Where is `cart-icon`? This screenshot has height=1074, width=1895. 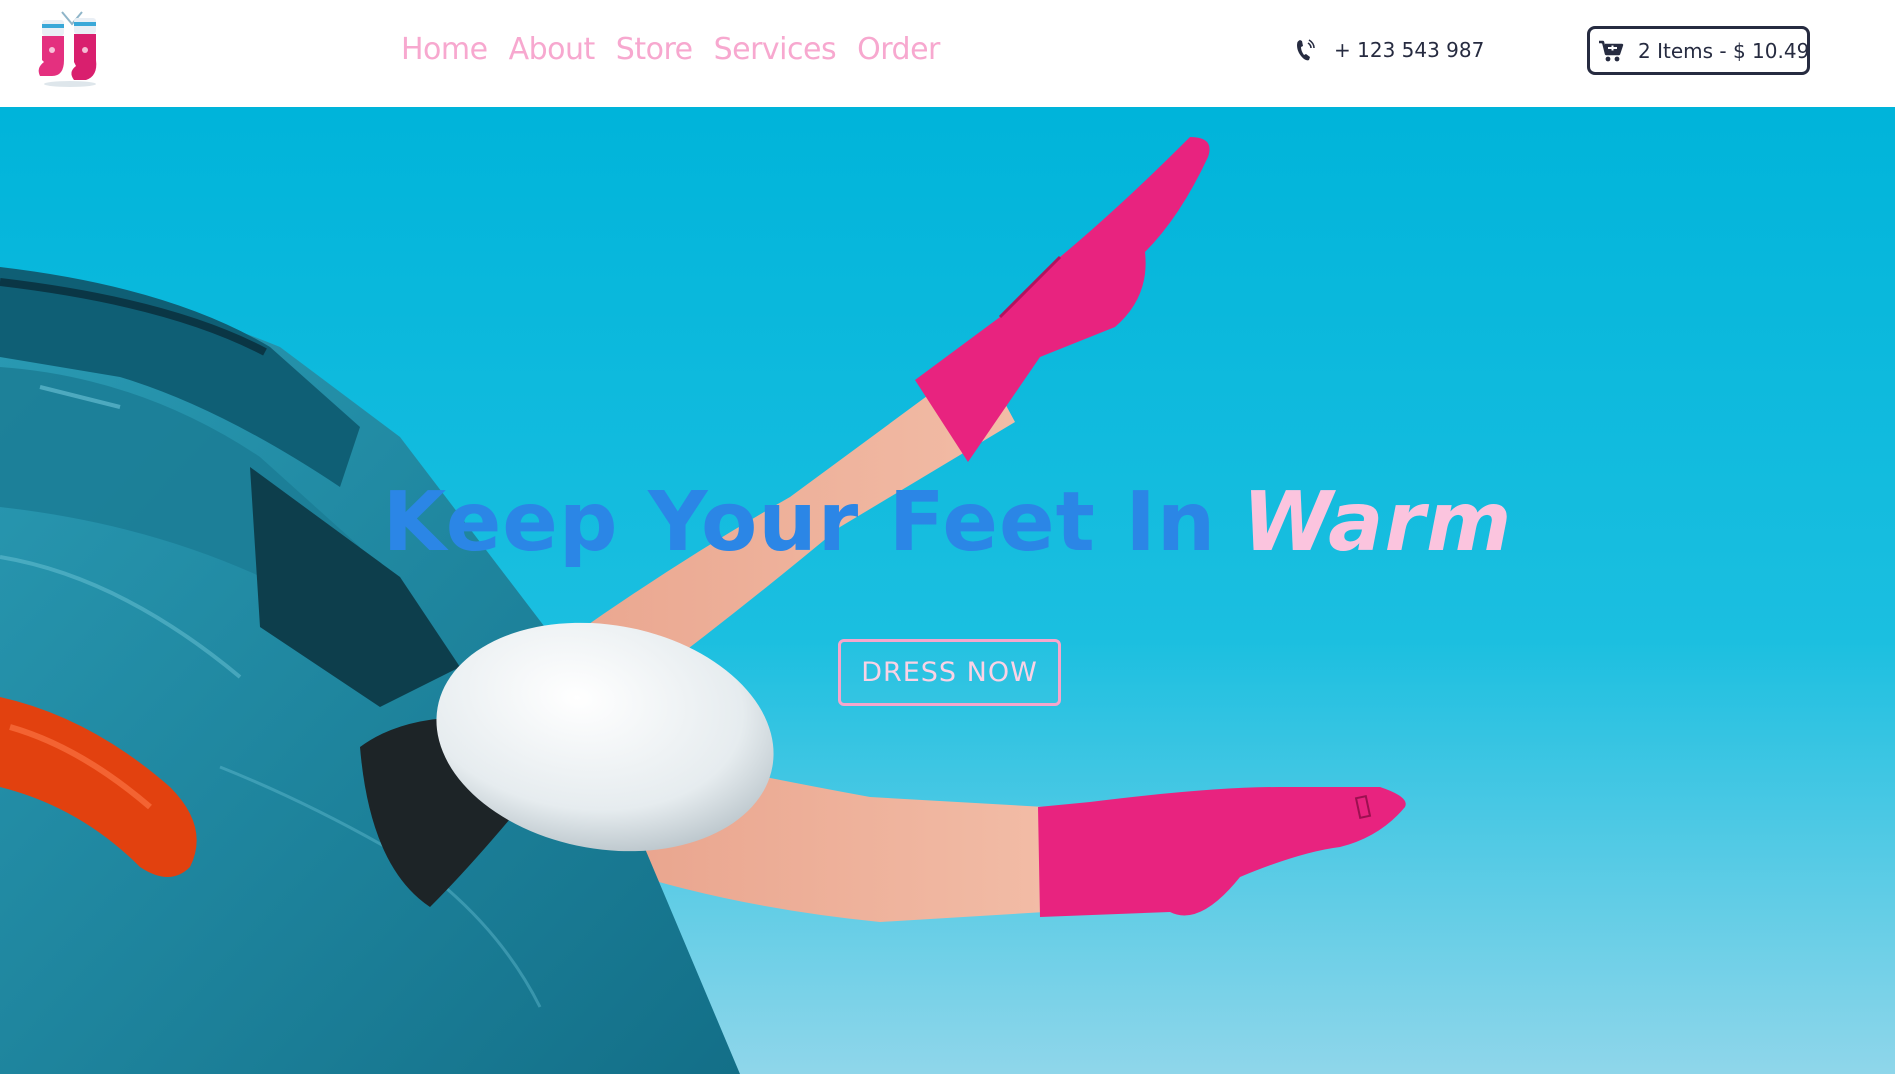
cart-icon is located at coordinates (1611, 51).